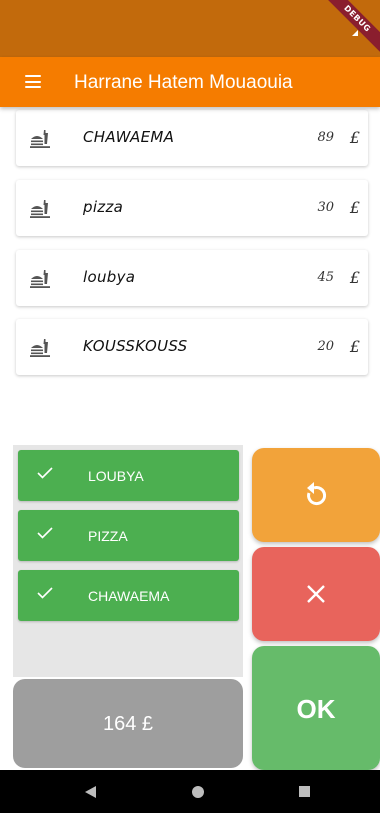  I want to click on total-amount: 164 £, so click(128, 724).